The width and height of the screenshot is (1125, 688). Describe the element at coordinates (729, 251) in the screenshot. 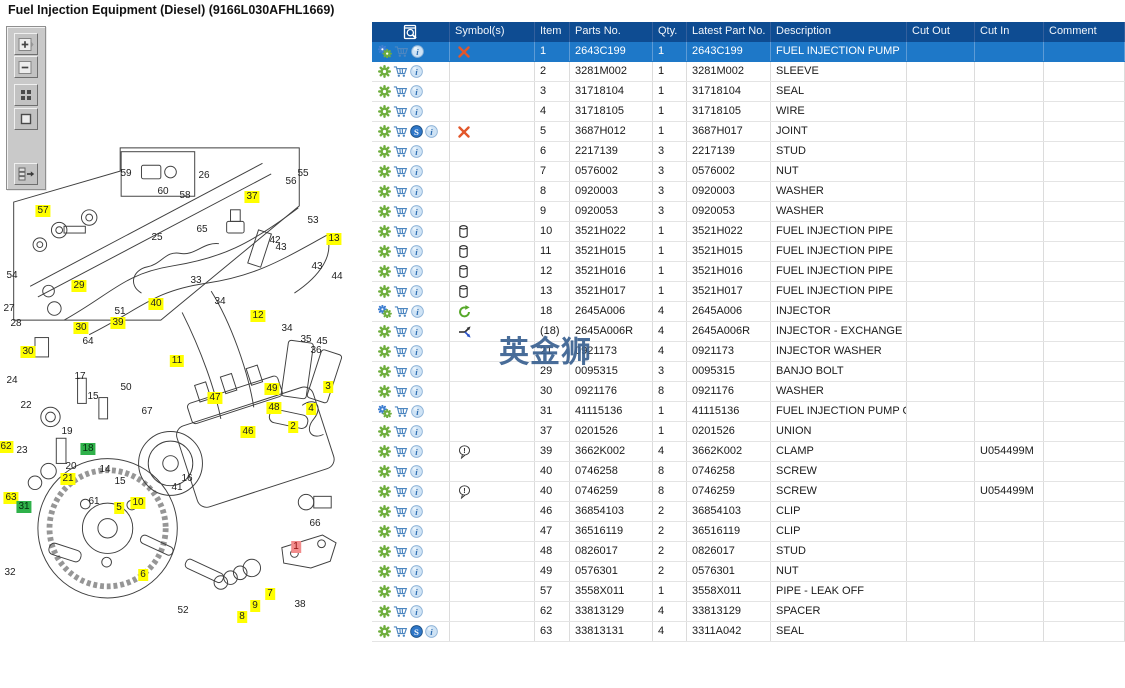

I see `cell-latest: 3521H015` at that location.